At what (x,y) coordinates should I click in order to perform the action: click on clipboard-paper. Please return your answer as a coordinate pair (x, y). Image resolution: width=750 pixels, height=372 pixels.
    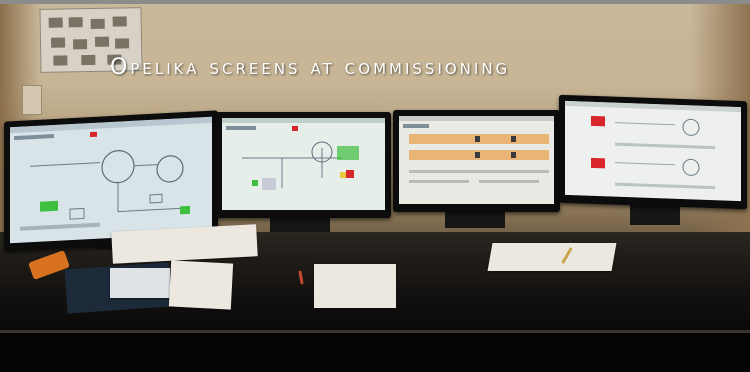
    Looking at the image, I should click on (552, 257).